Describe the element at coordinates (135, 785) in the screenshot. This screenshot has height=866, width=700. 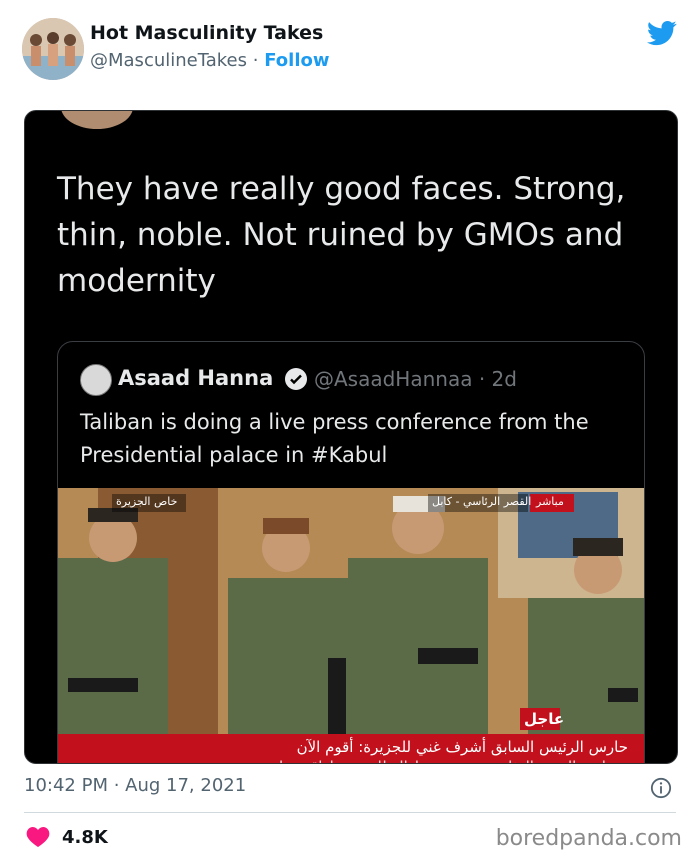
I see `timestamp: 10:42 PM · Aug 17, 2021` at that location.